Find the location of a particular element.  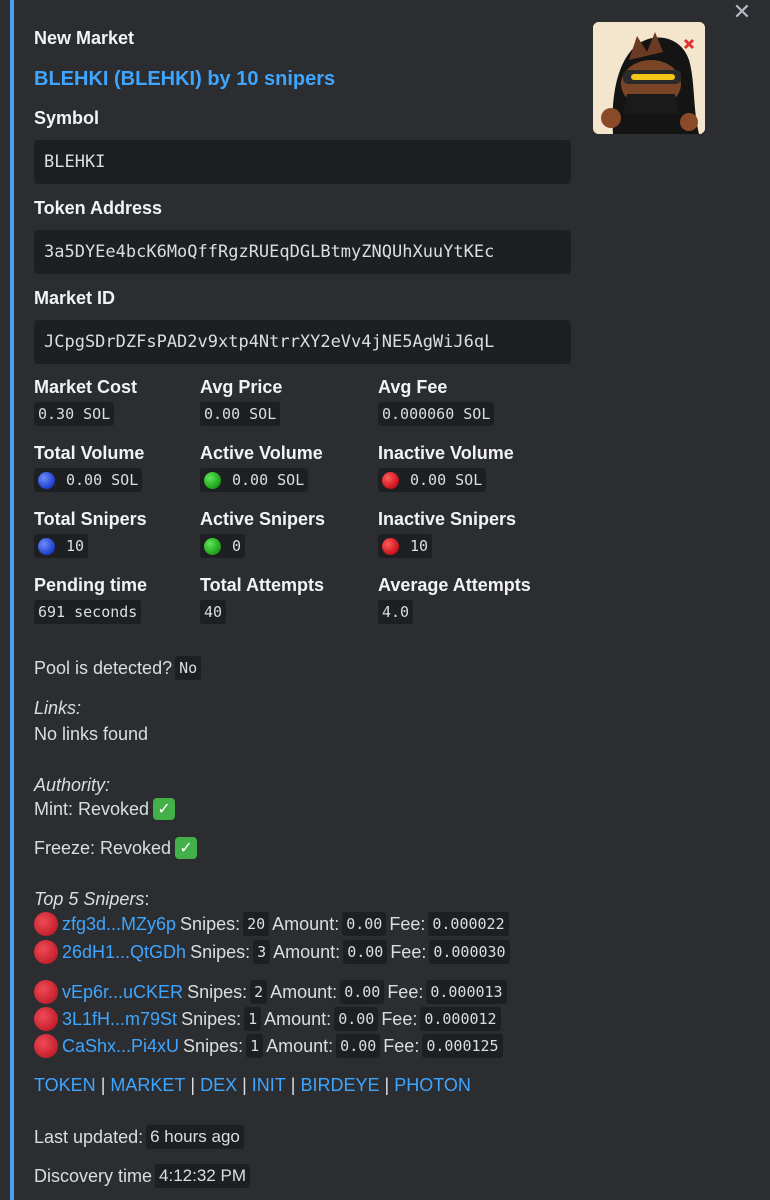

close-icon: ✕ is located at coordinates (742, 12).